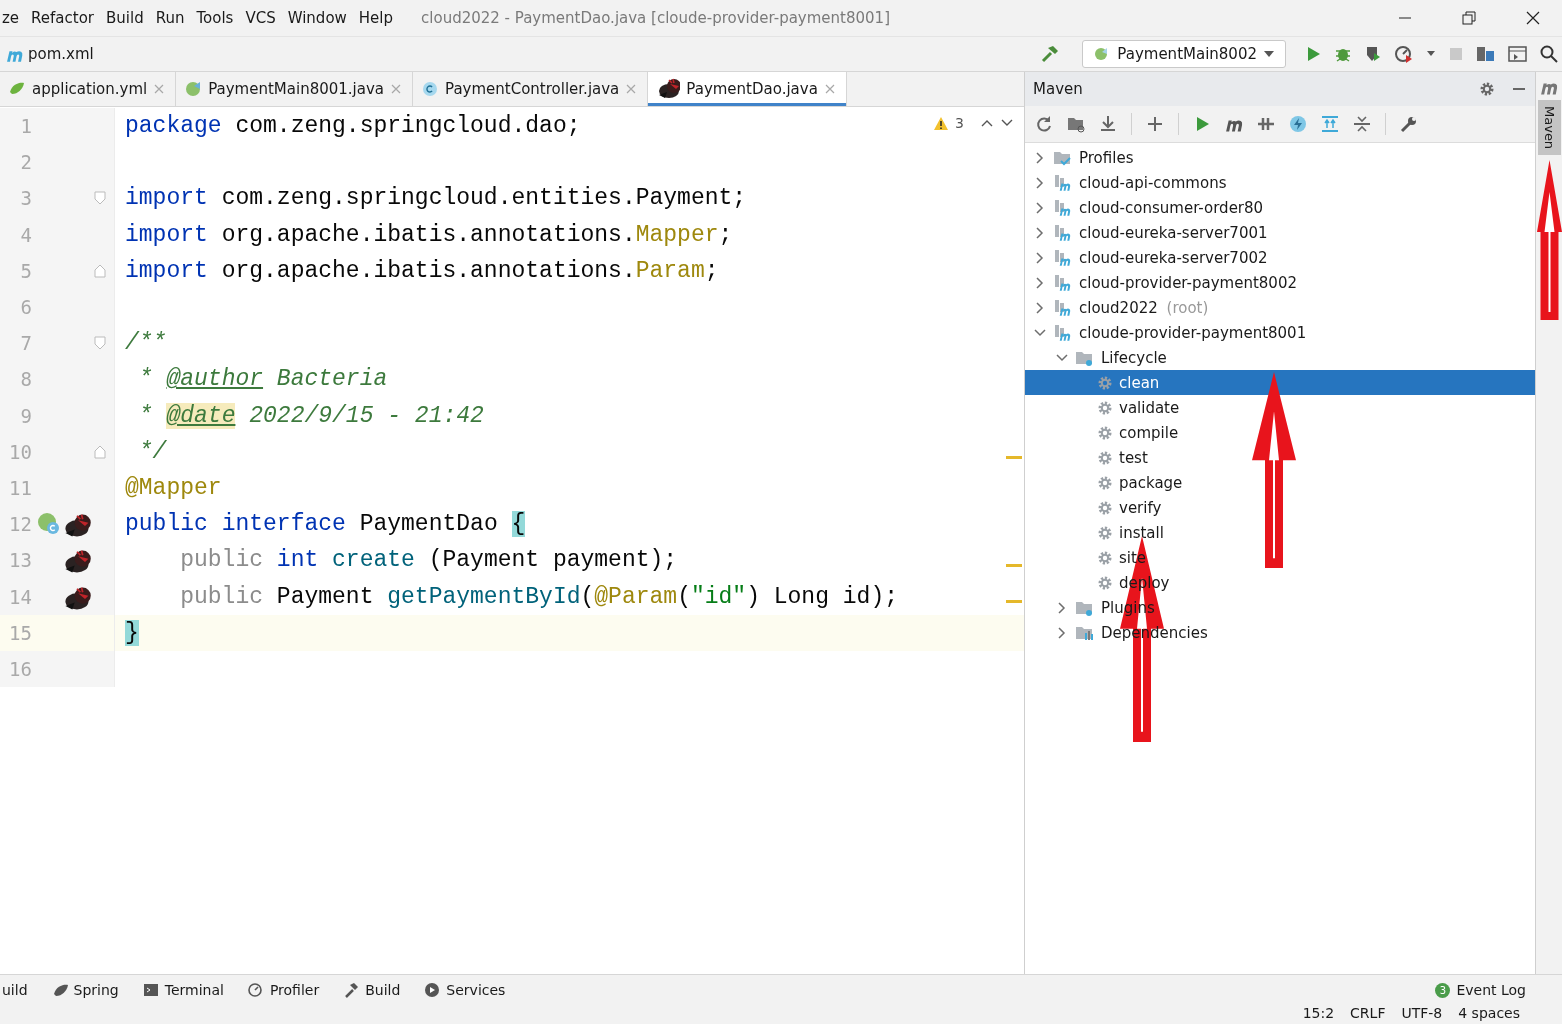 The width and height of the screenshot is (1562, 1024). I want to click on refresh-icon, so click(1044, 124).